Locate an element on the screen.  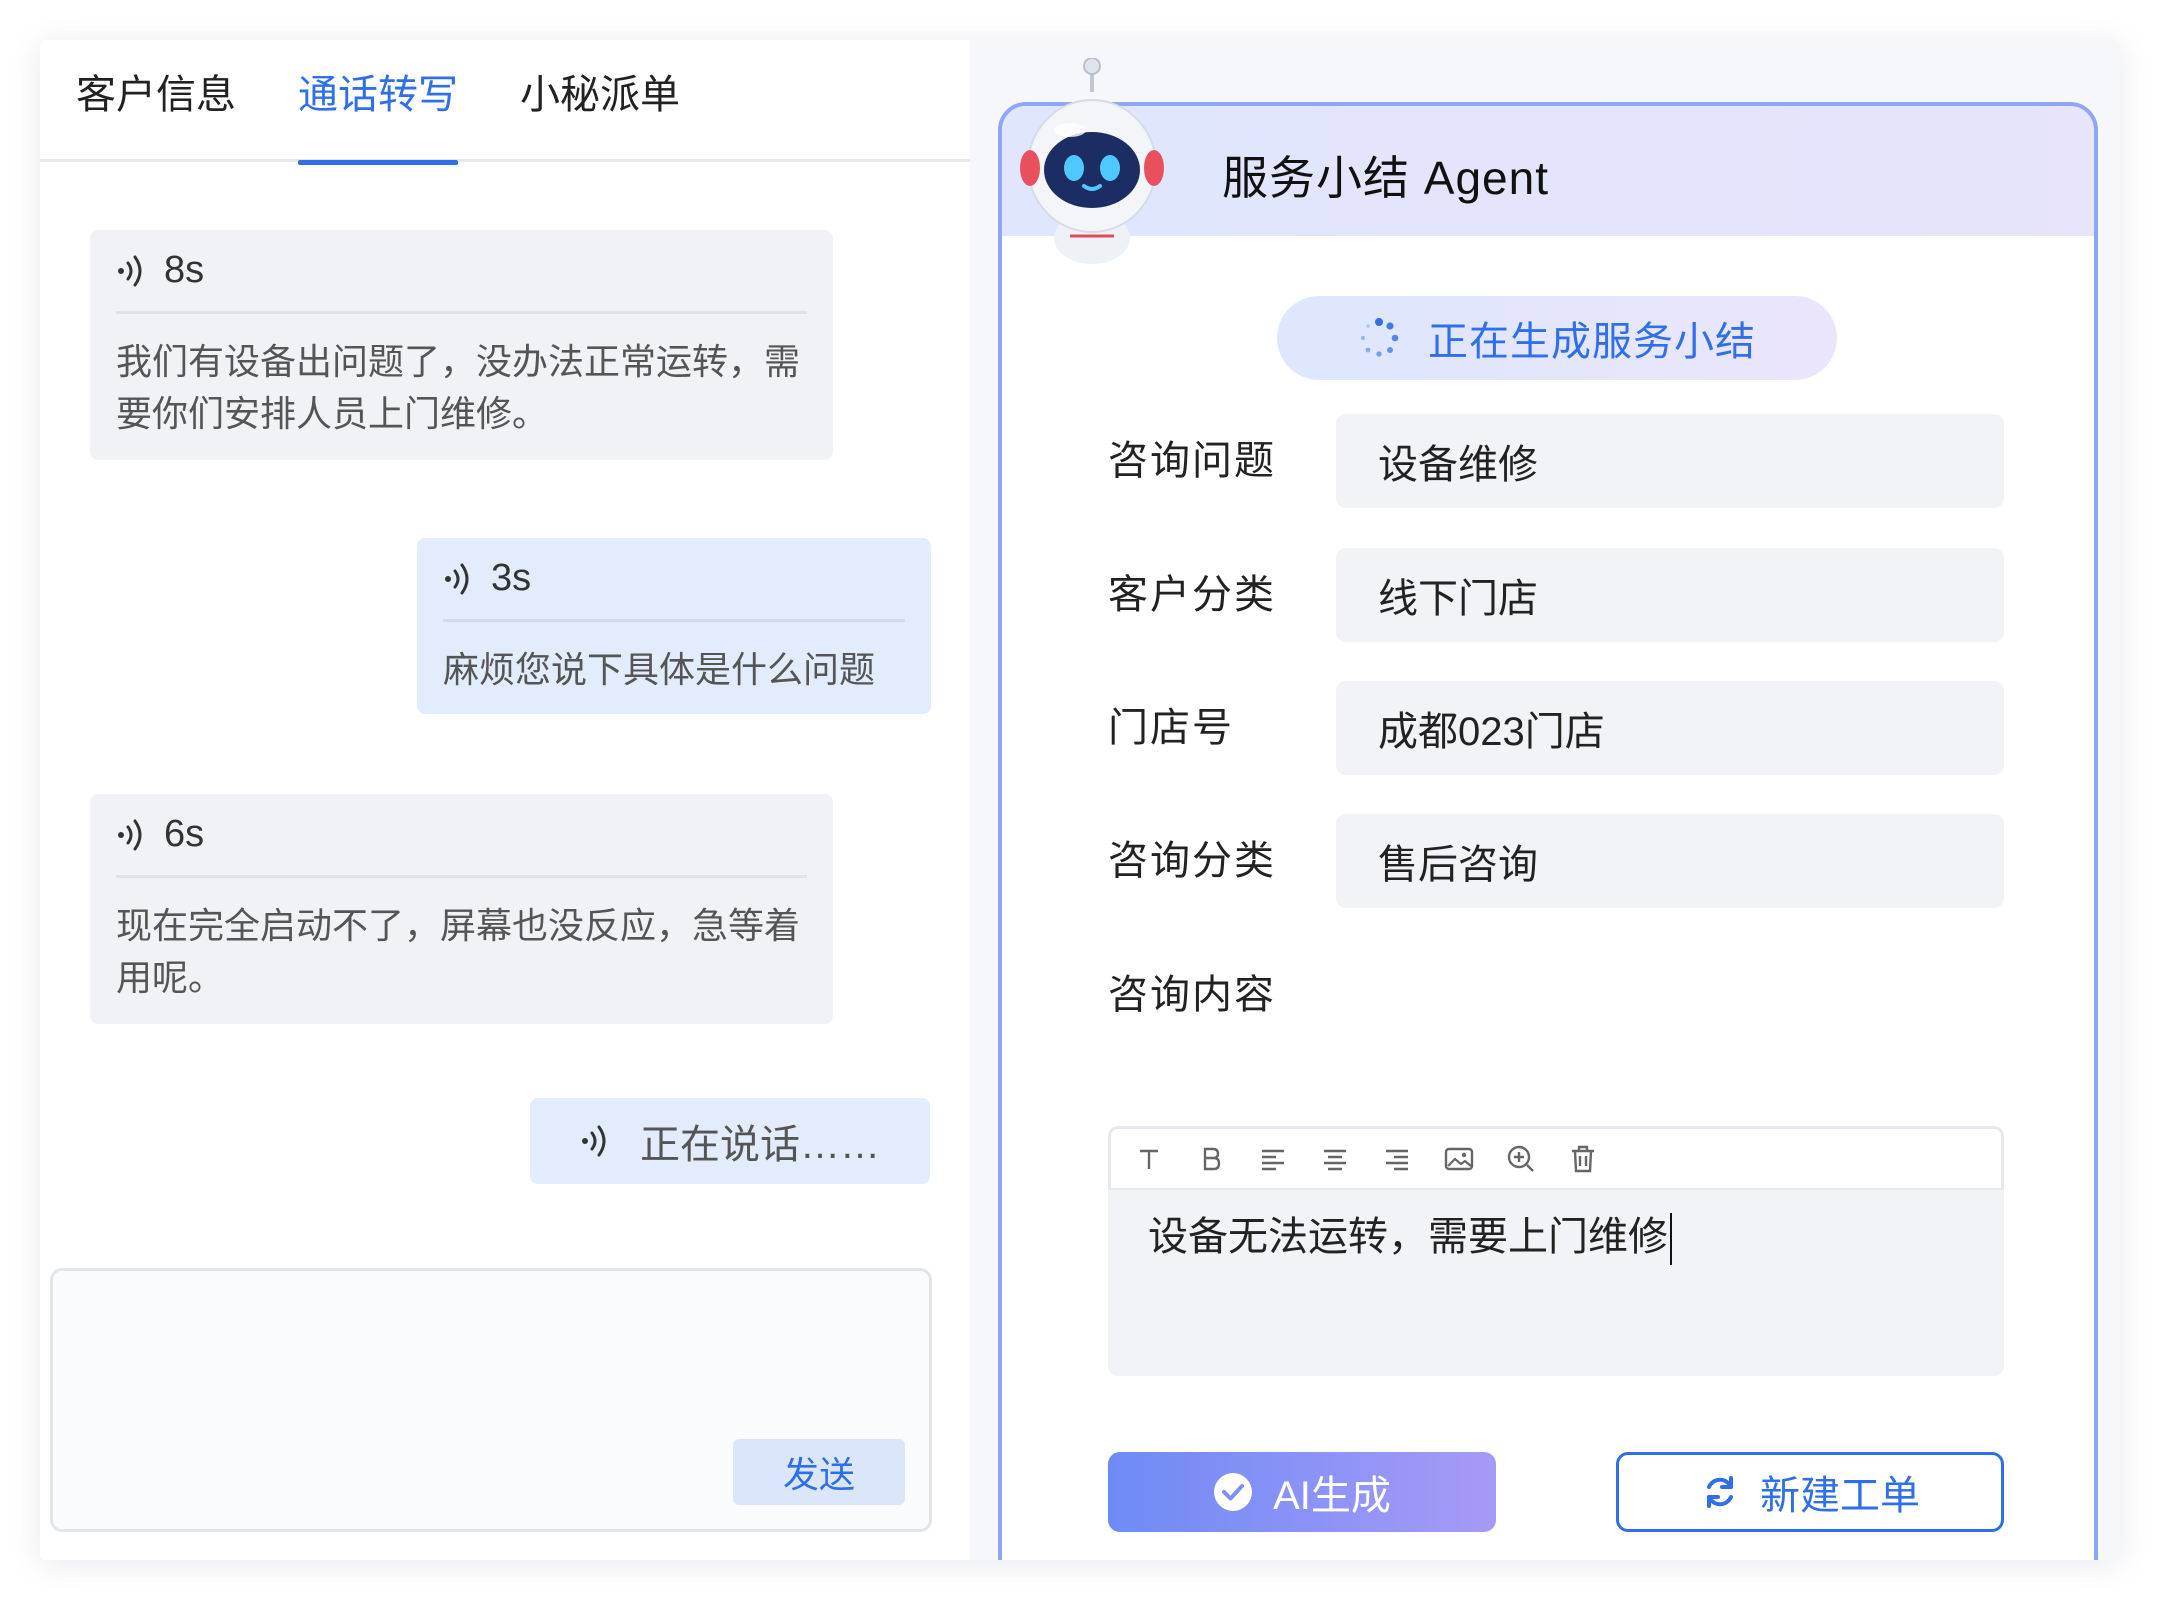
message-input: 发送 is located at coordinates (491, 1400).